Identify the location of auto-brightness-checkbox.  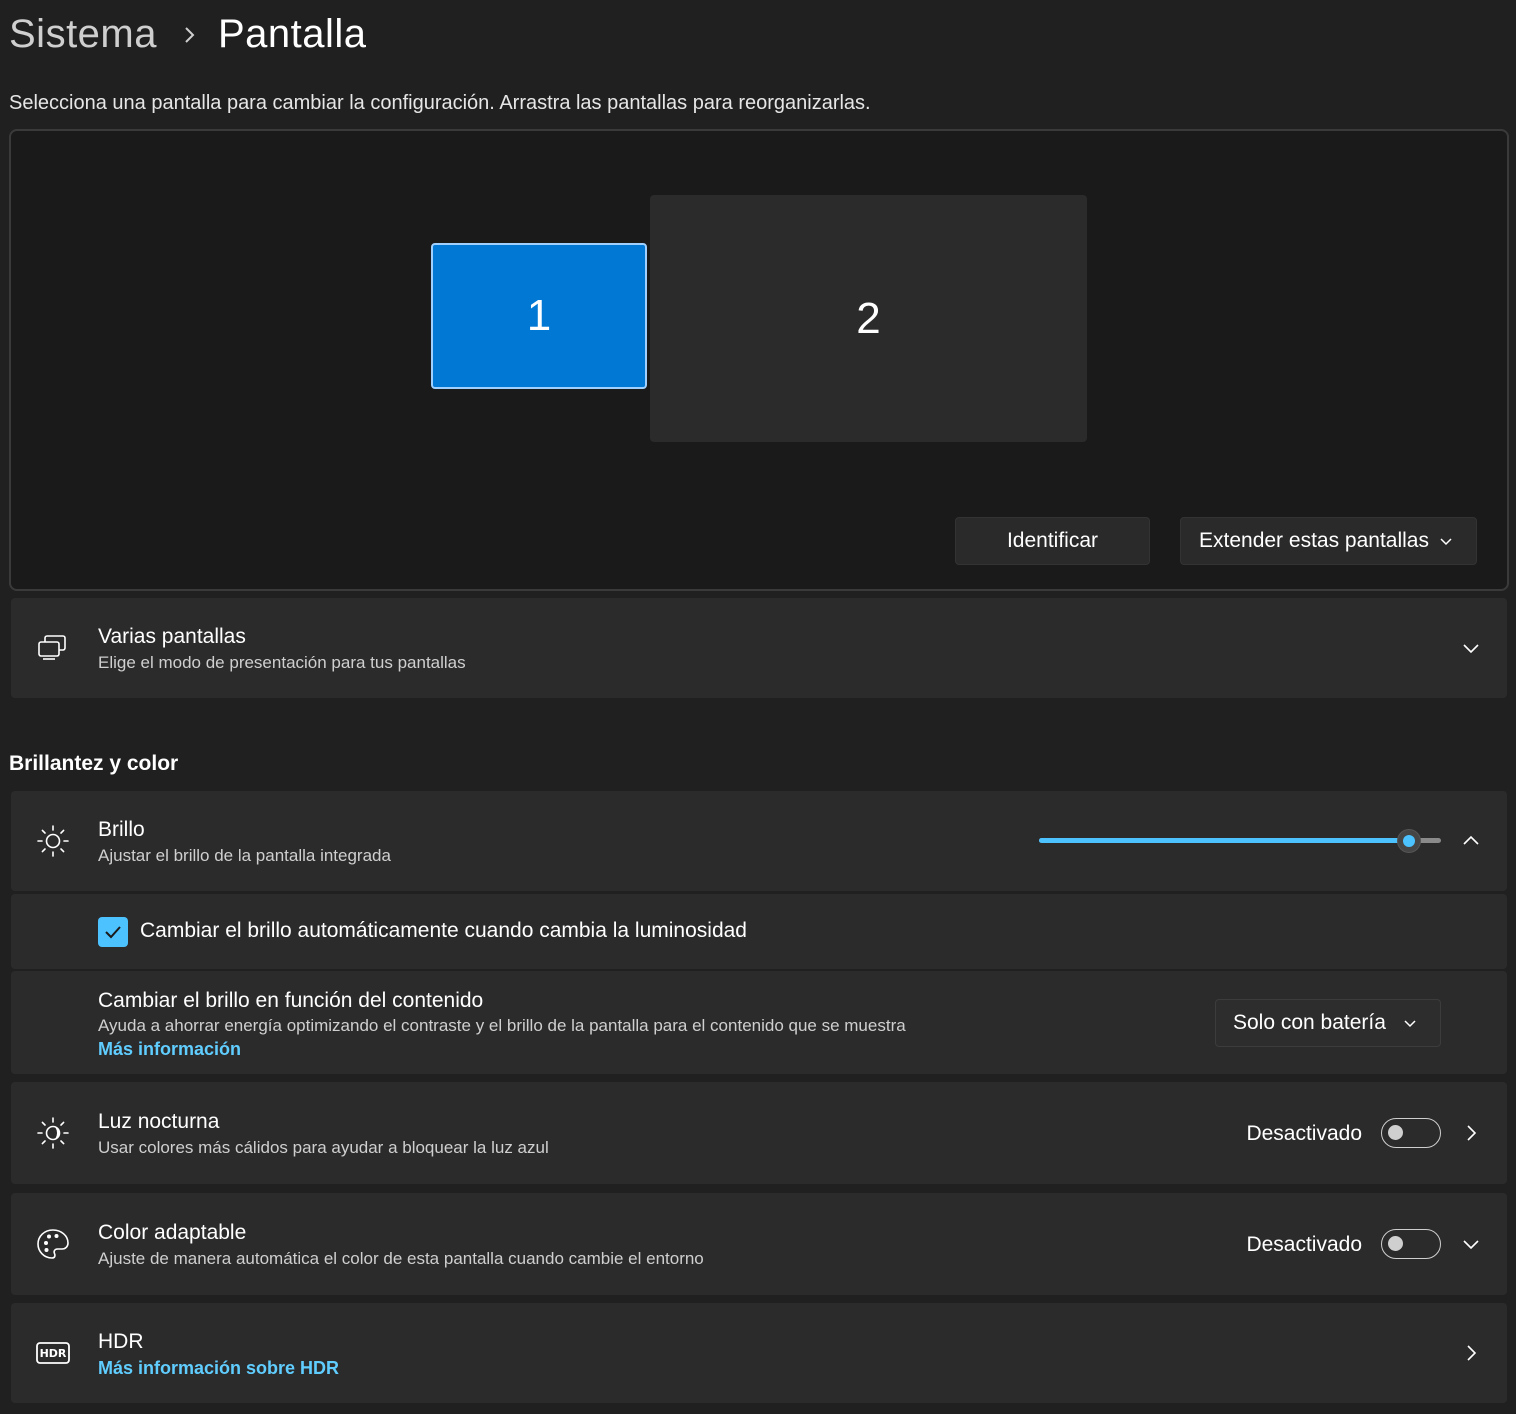
(113, 932).